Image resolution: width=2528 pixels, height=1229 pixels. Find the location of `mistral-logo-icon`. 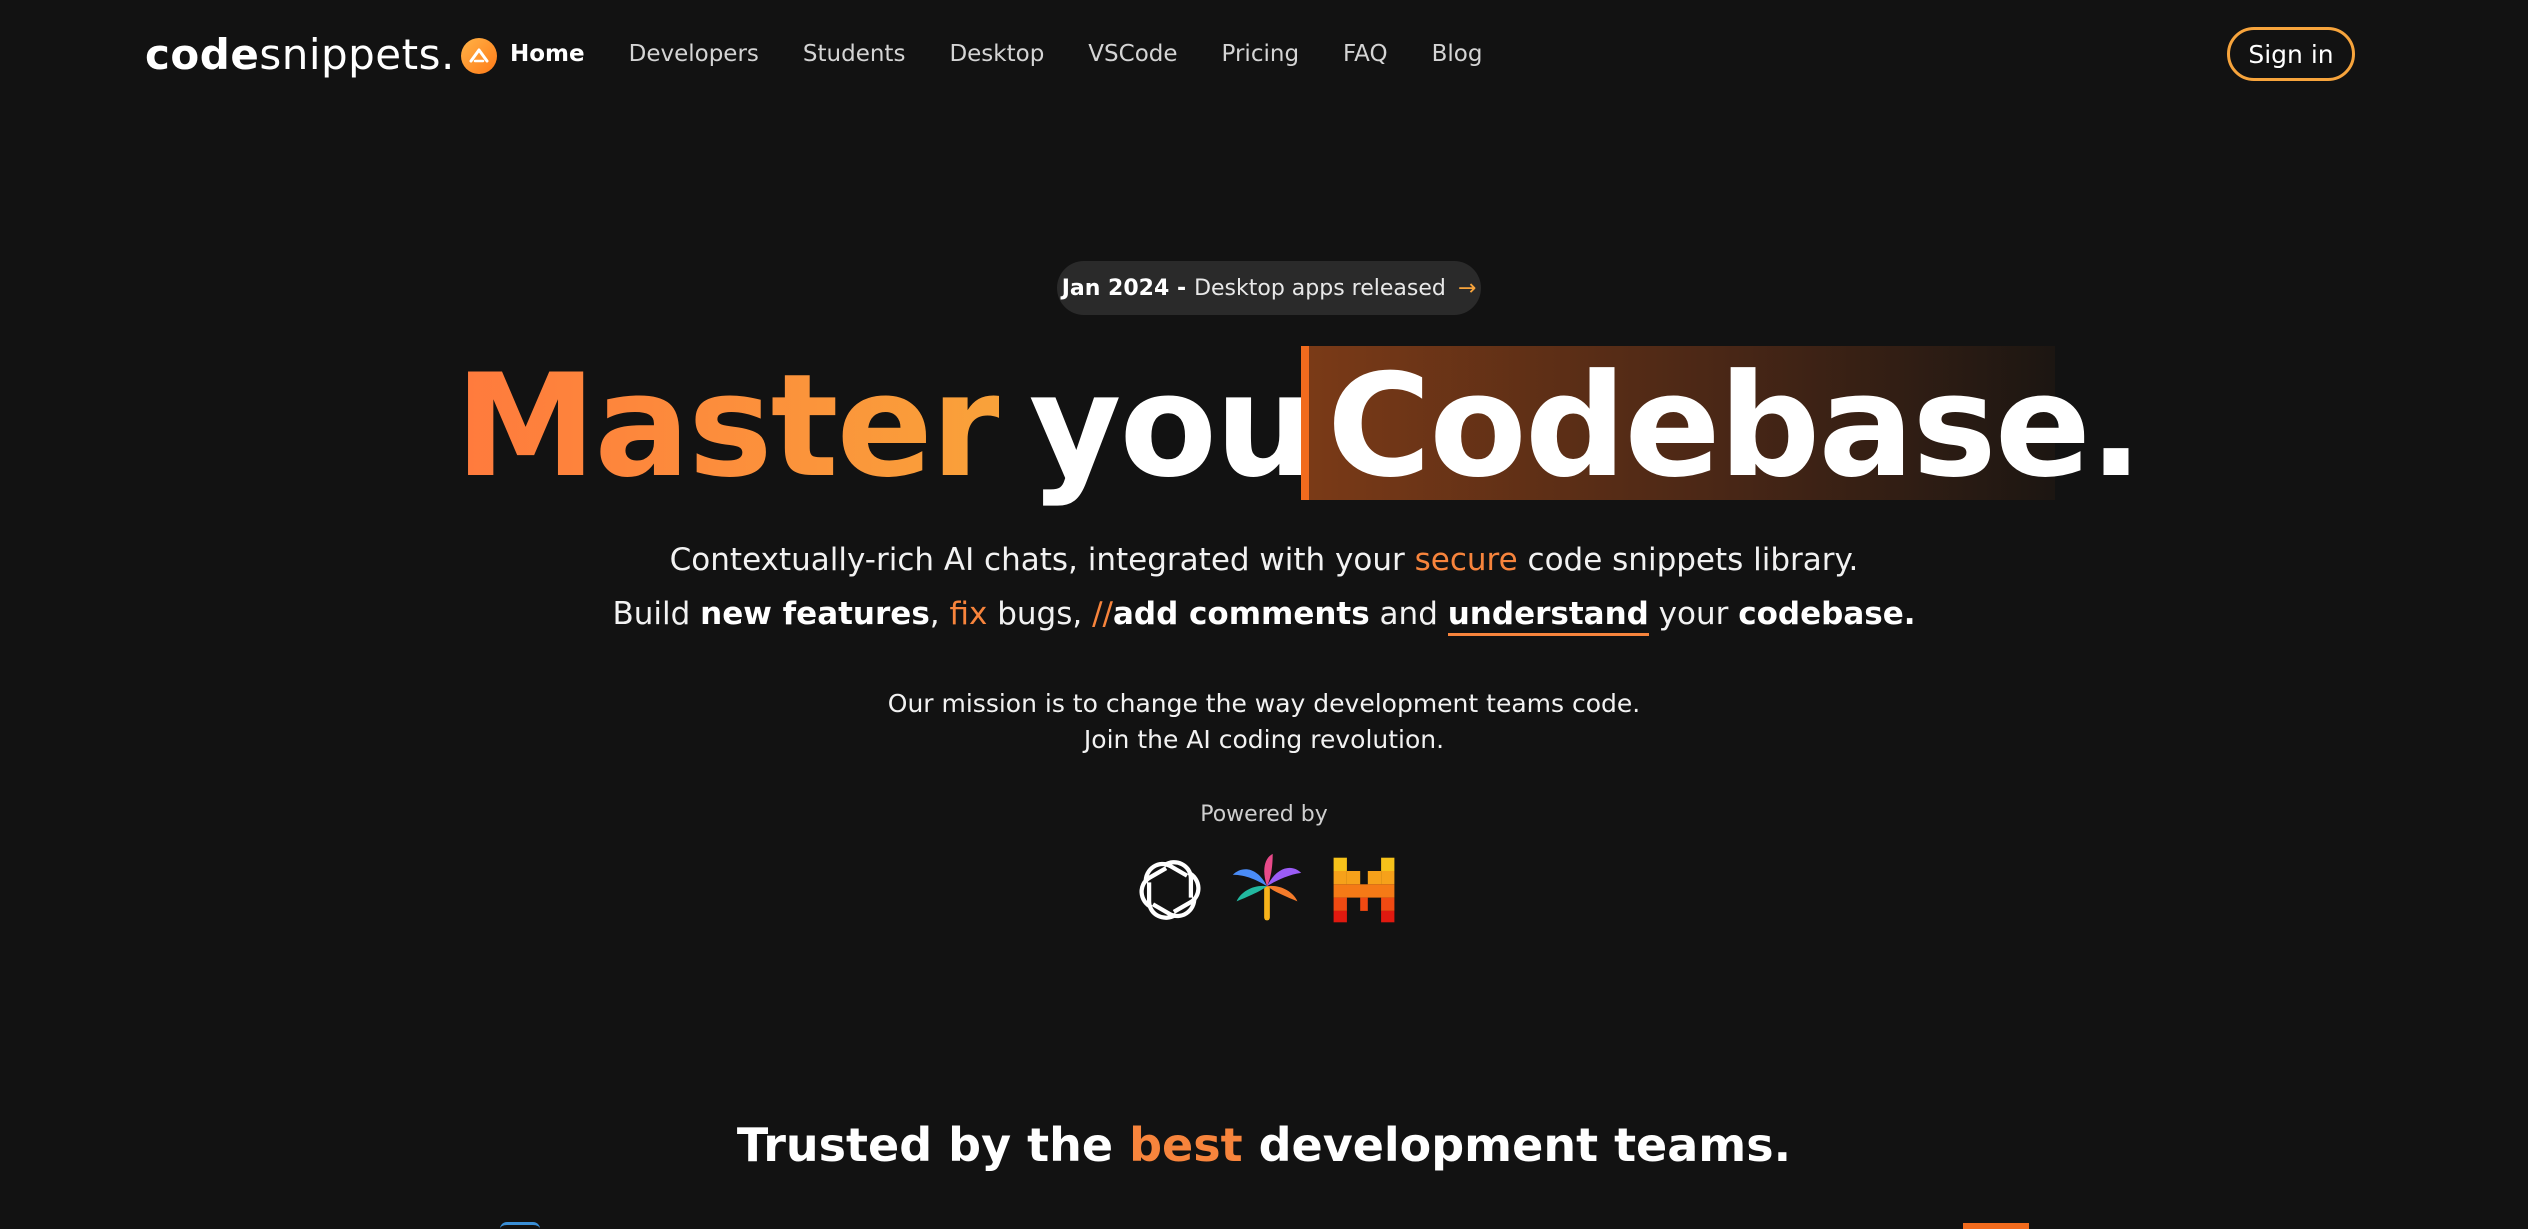

mistral-logo-icon is located at coordinates (1364, 890).